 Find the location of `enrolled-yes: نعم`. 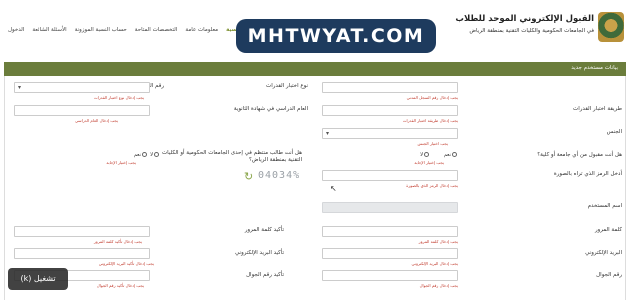

enrolled-yes: نعم is located at coordinates (141, 155).